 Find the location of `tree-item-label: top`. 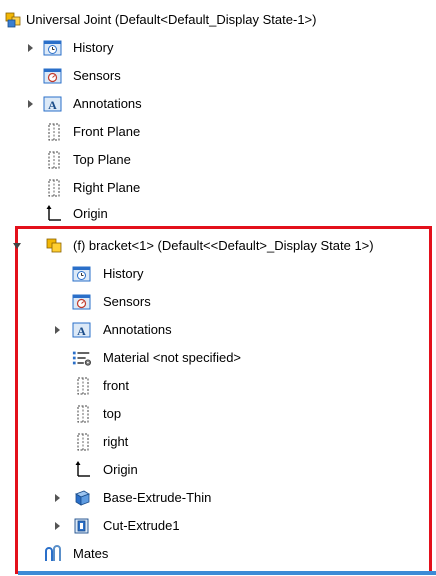

tree-item-label: top is located at coordinates (112, 413).